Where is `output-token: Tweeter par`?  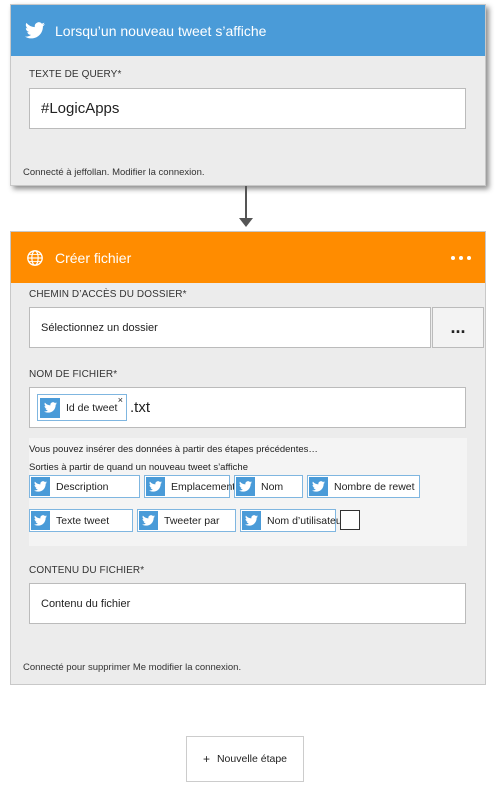
output-token: Tweeter par is located at coordinates (186, 520).